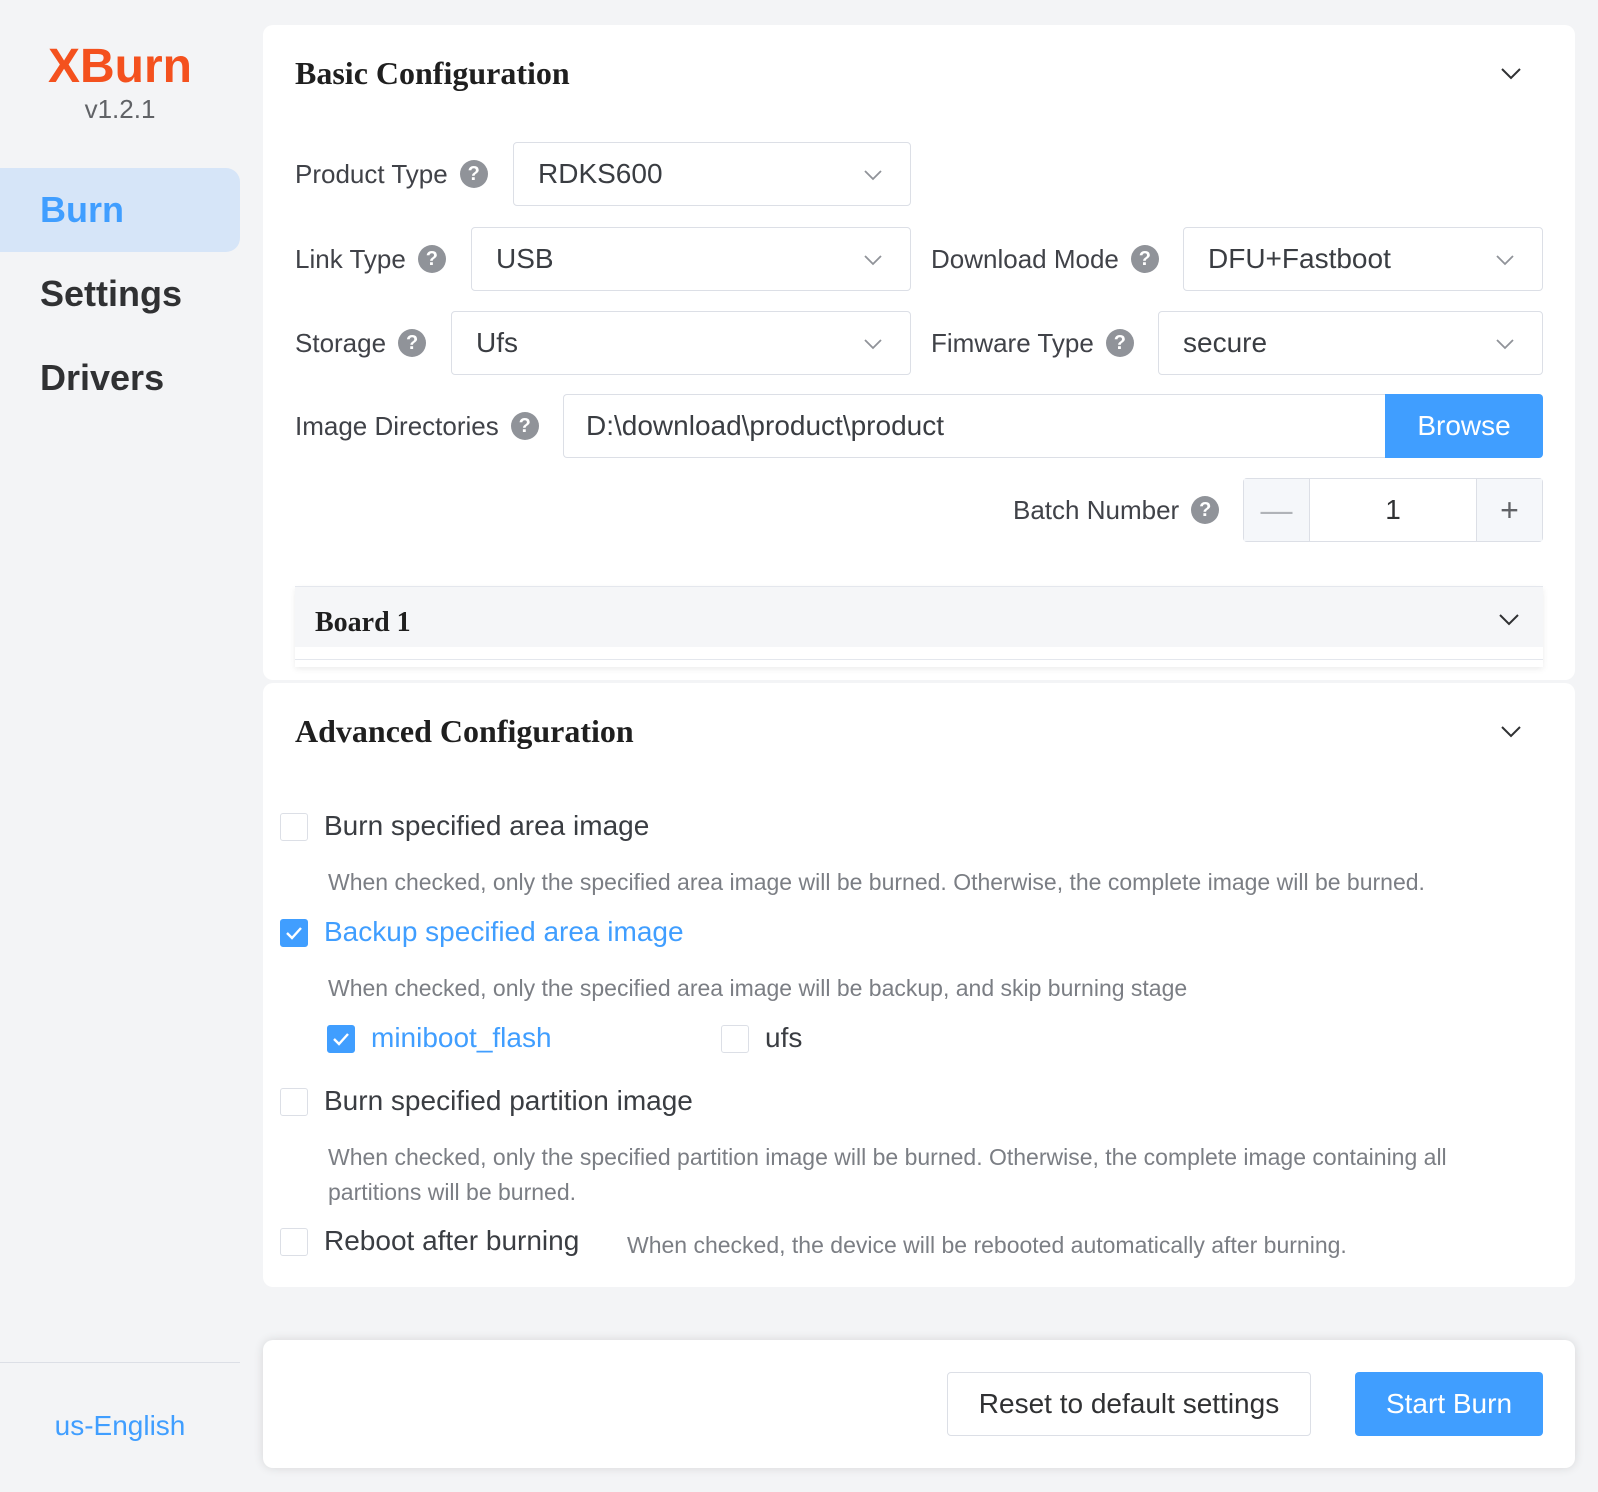 This screenshot has height=1492, width=1598. Describe the element at coordinates (765, 425) in the screenshot. I see `image-directory-value: D:\download\product\product` at that location.